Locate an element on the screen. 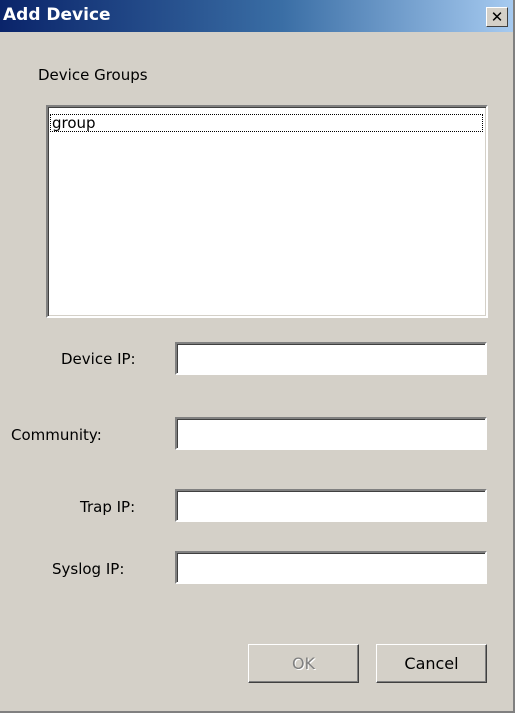 The height and width of the screenshot is (713, 515). community-field is located at coordinates (331, 433).